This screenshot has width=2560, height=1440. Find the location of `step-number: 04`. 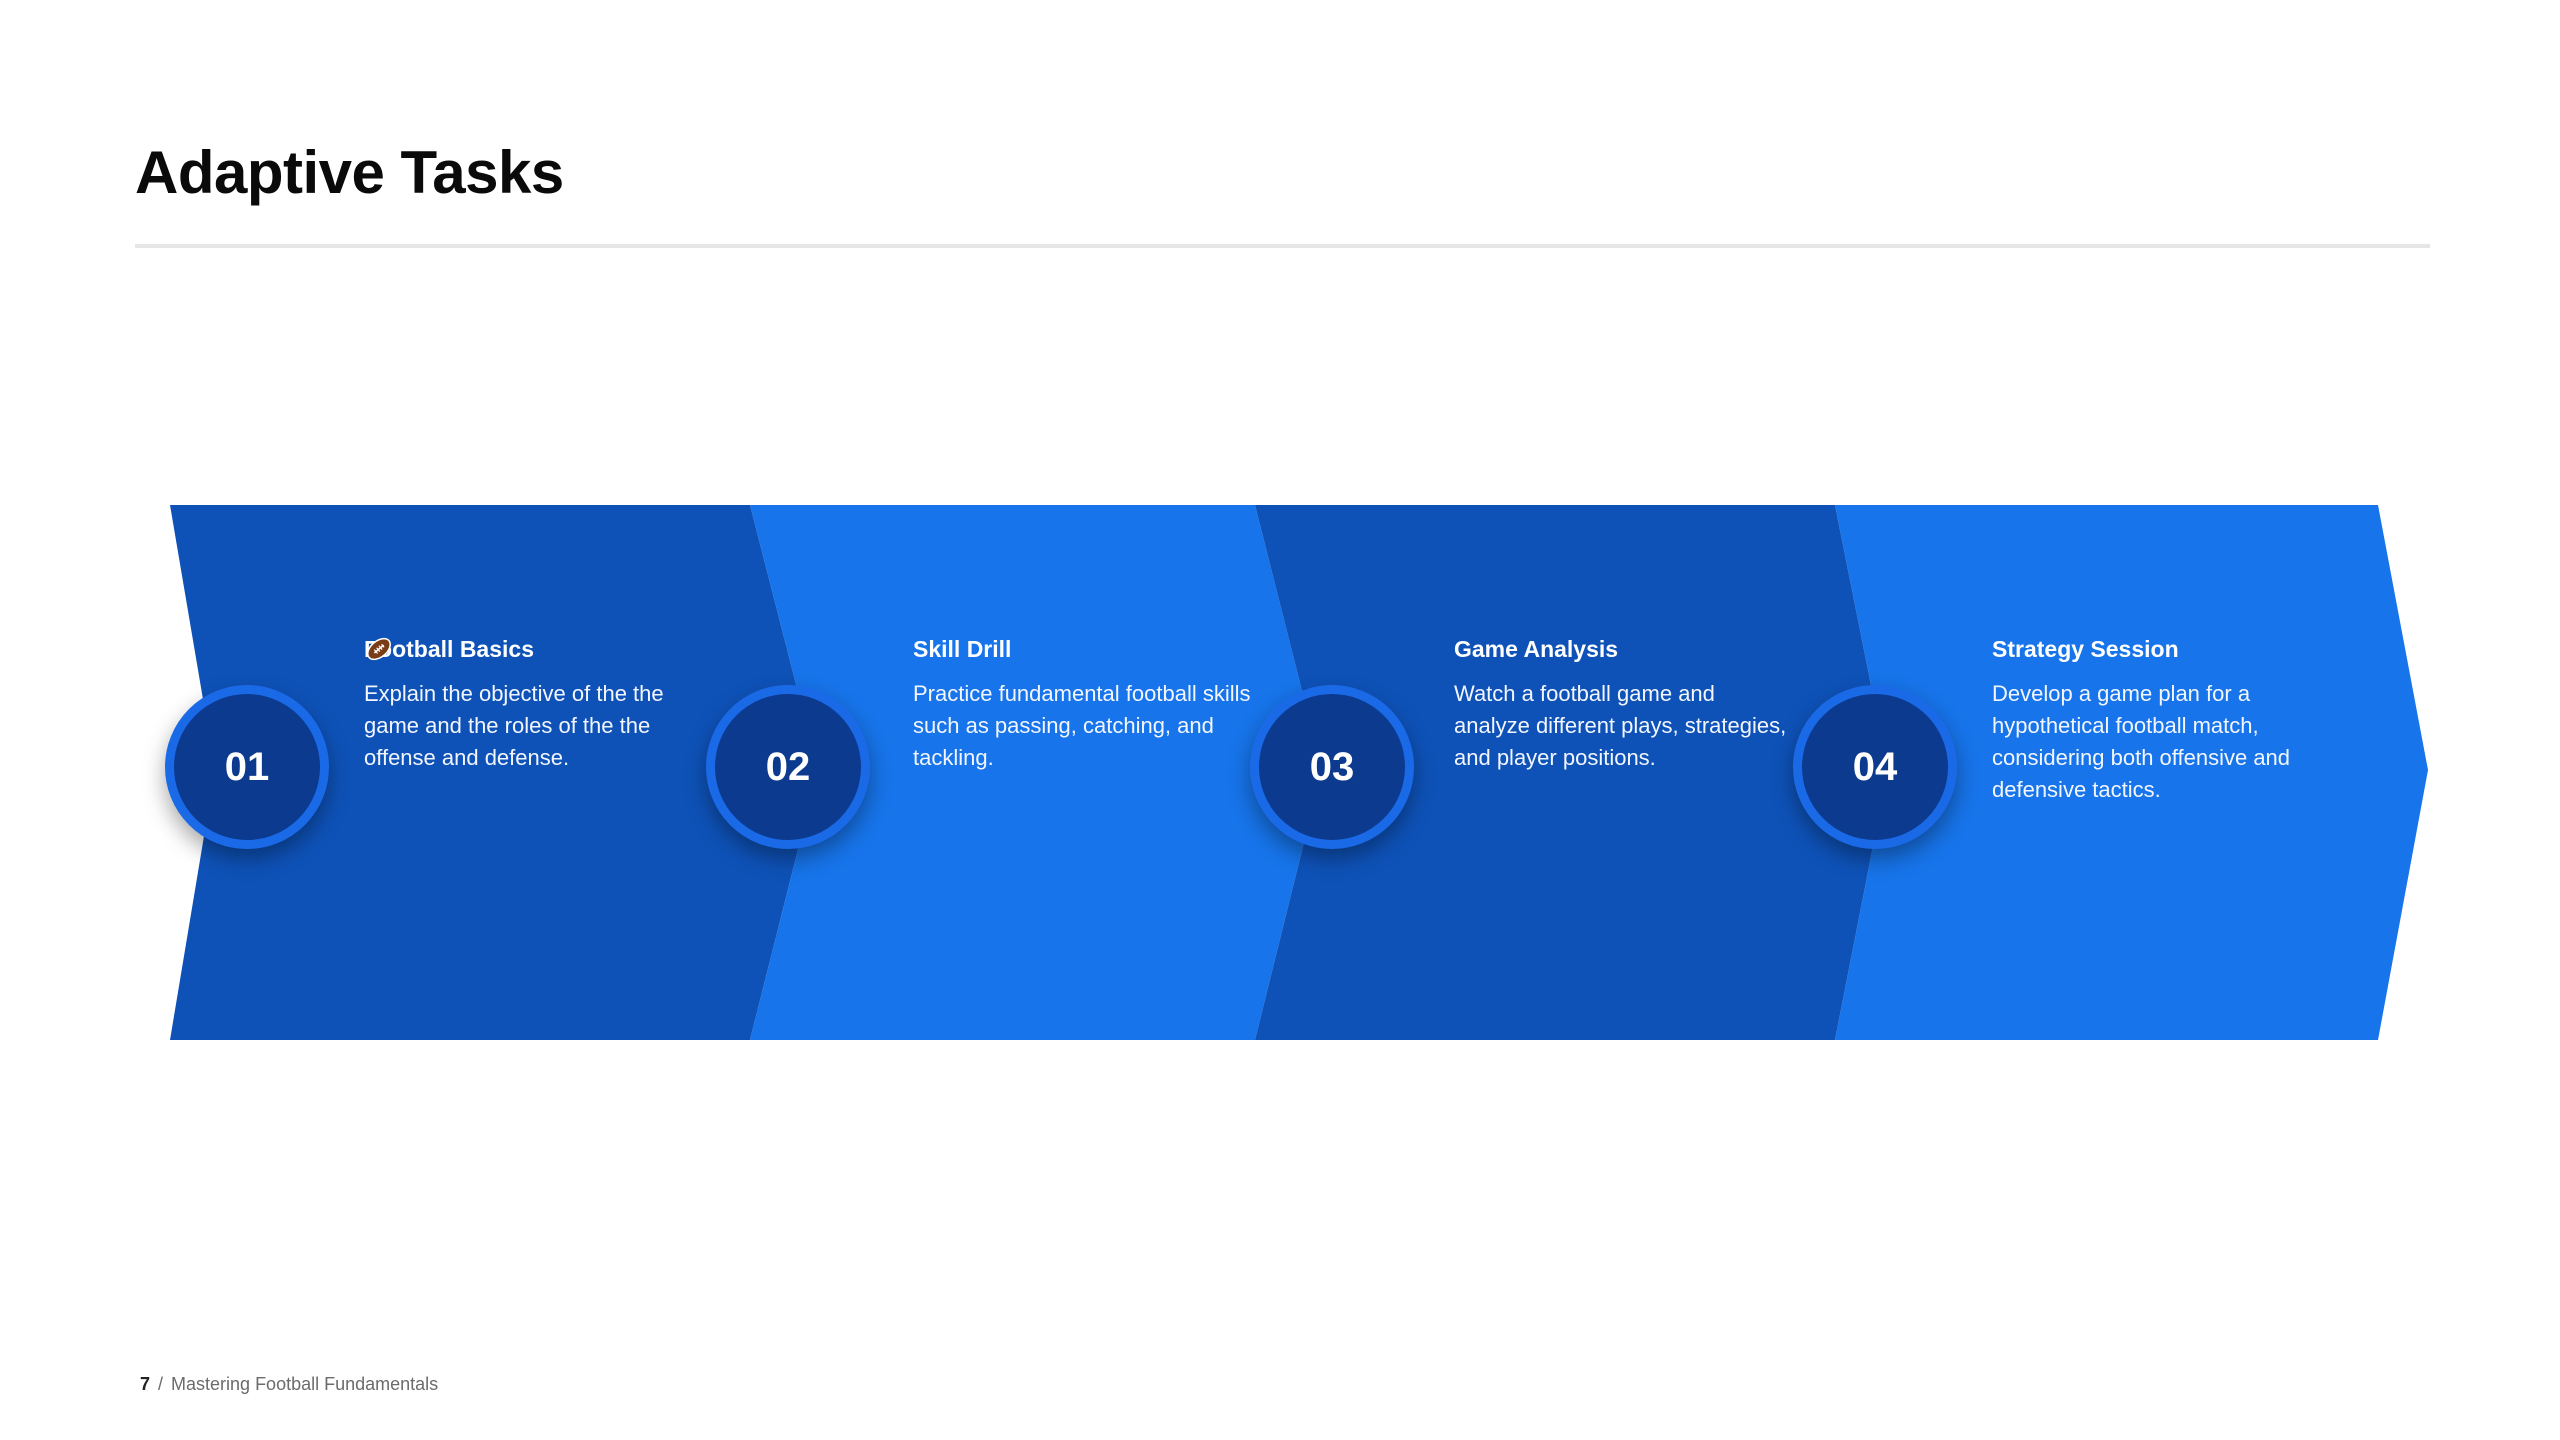

step-number: 04 is located at coordinates (1875, 766).